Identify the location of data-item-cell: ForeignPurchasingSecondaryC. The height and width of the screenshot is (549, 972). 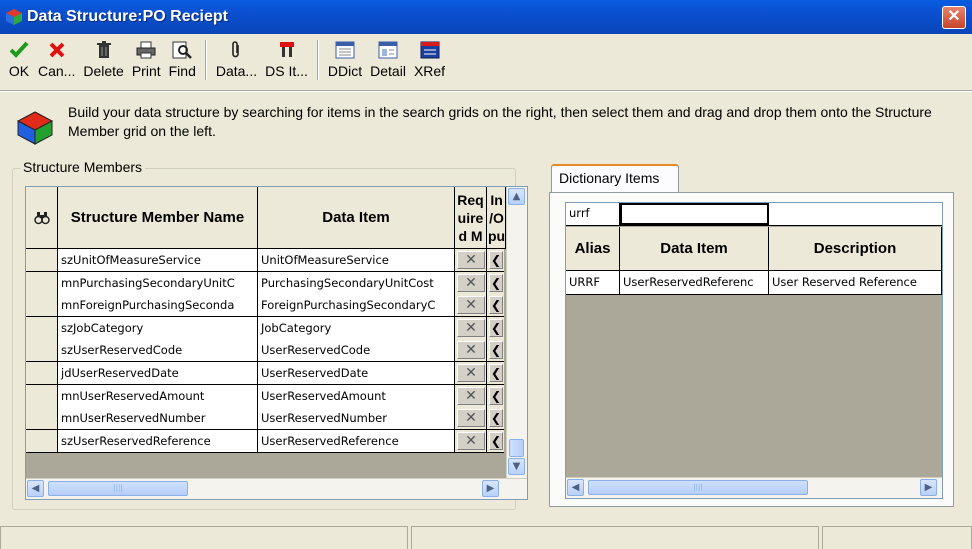
(356, 306).